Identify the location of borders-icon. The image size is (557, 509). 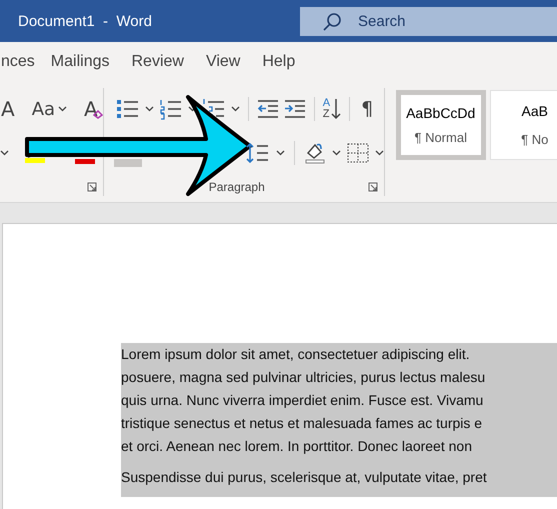
(357, 153).